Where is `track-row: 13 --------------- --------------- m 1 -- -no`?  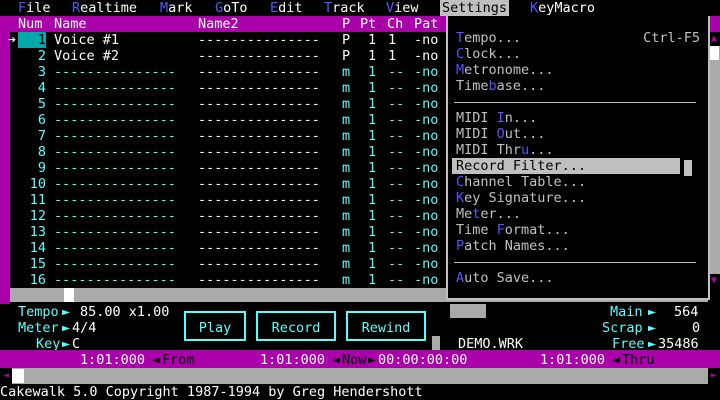 track-row: 13 --------------- --------------- m 1 -- -no is located at coordinates (230, 232).